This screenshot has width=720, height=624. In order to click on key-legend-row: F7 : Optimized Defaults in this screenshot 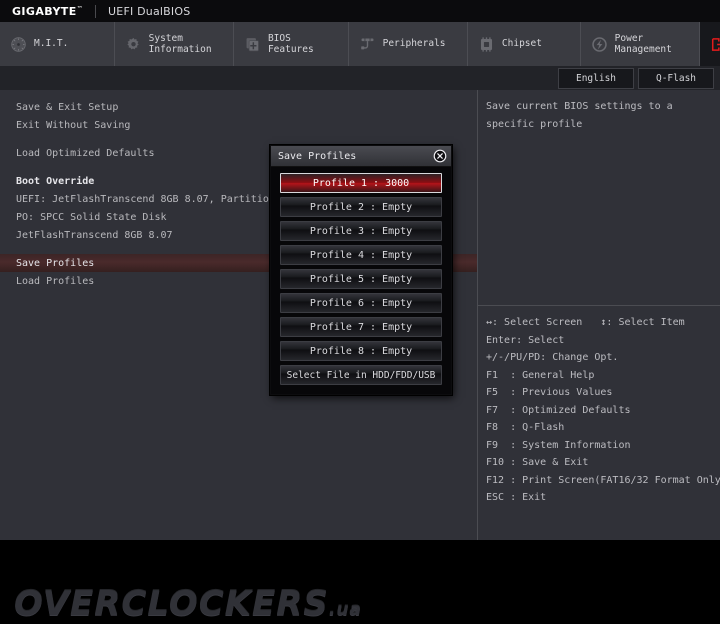, I will do `click(558, 410)`.